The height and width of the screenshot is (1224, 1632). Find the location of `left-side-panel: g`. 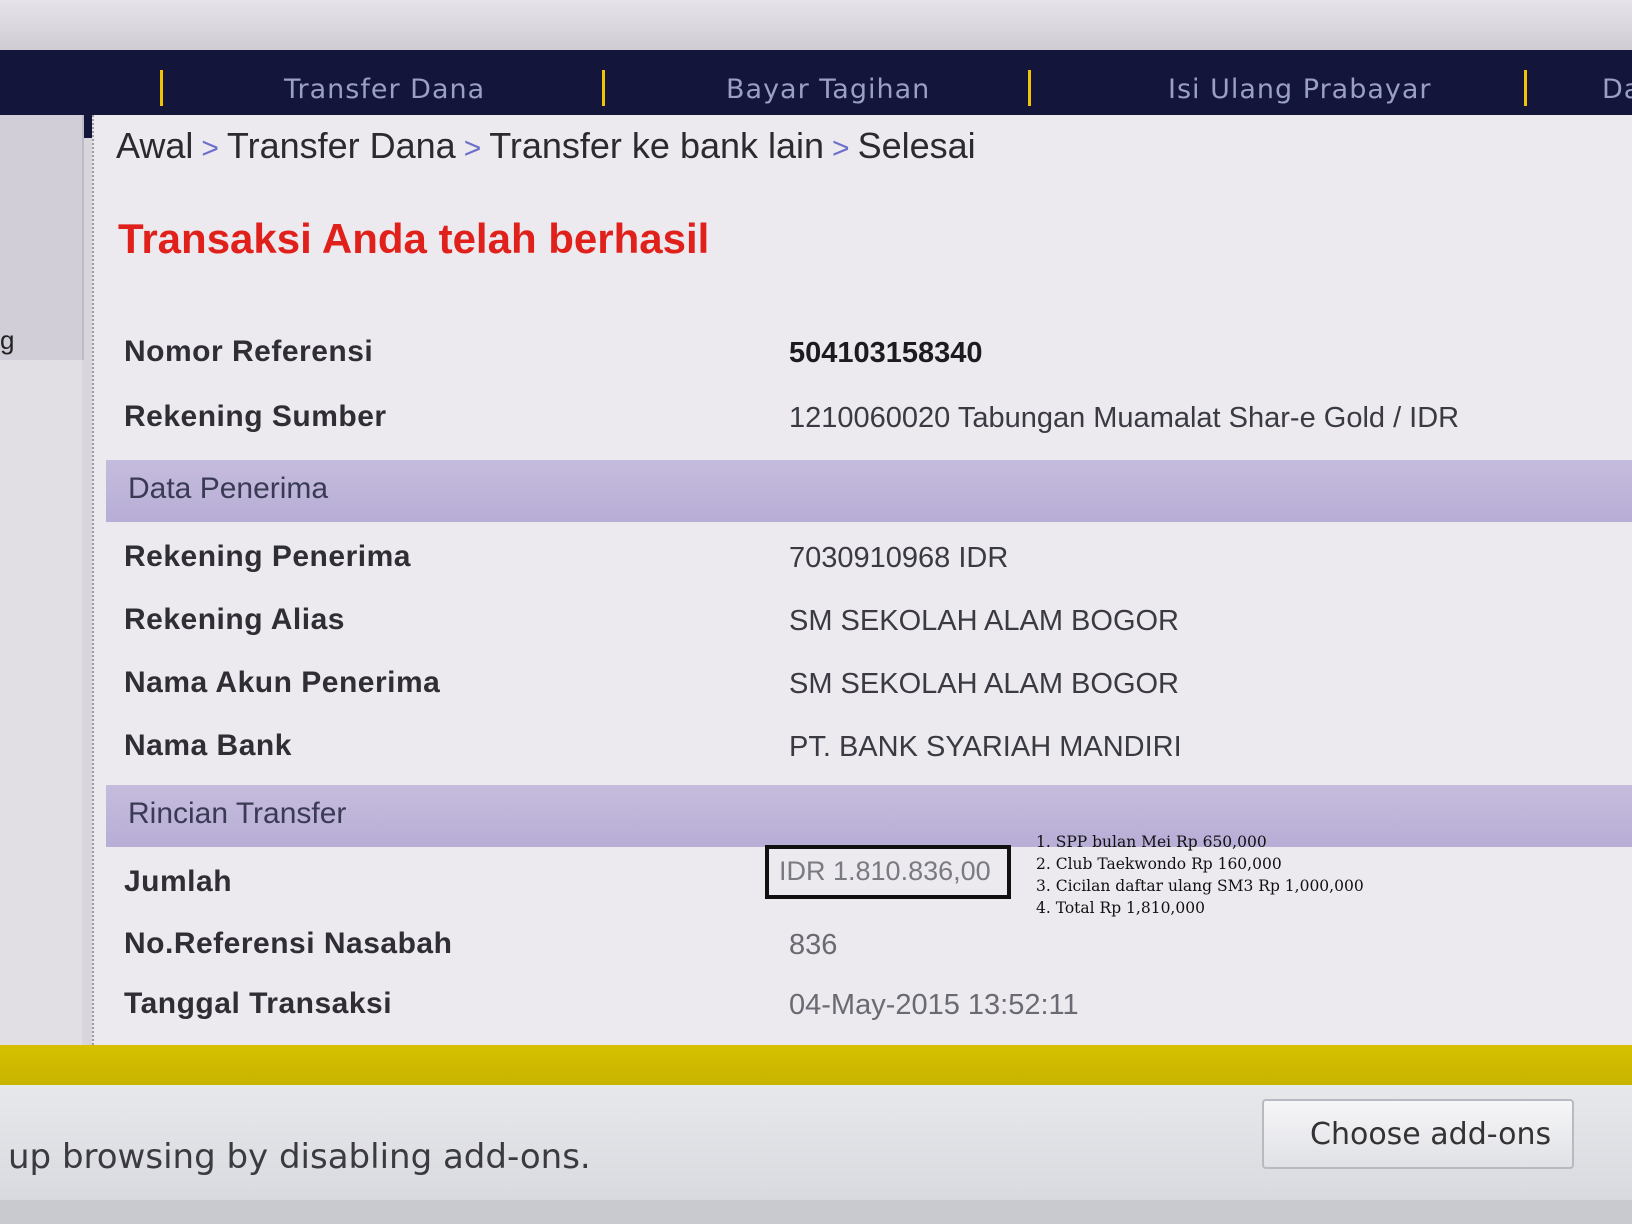

left-side-panel: g is located at coordinates (42, 237).